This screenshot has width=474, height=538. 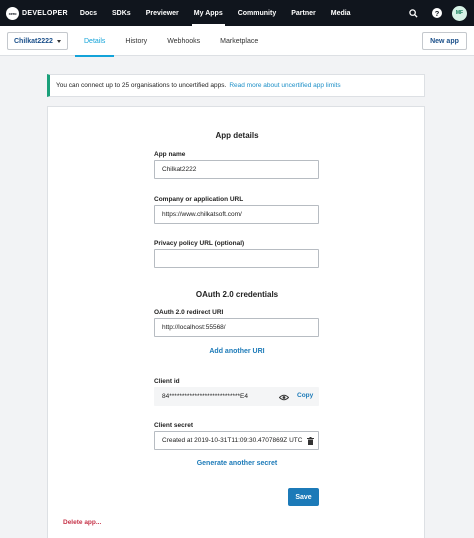 What do you see at coordinates (183, 41) in the screenshot?
I see `tab-webhooks: Webhooks` at bounding box center [183, 41].